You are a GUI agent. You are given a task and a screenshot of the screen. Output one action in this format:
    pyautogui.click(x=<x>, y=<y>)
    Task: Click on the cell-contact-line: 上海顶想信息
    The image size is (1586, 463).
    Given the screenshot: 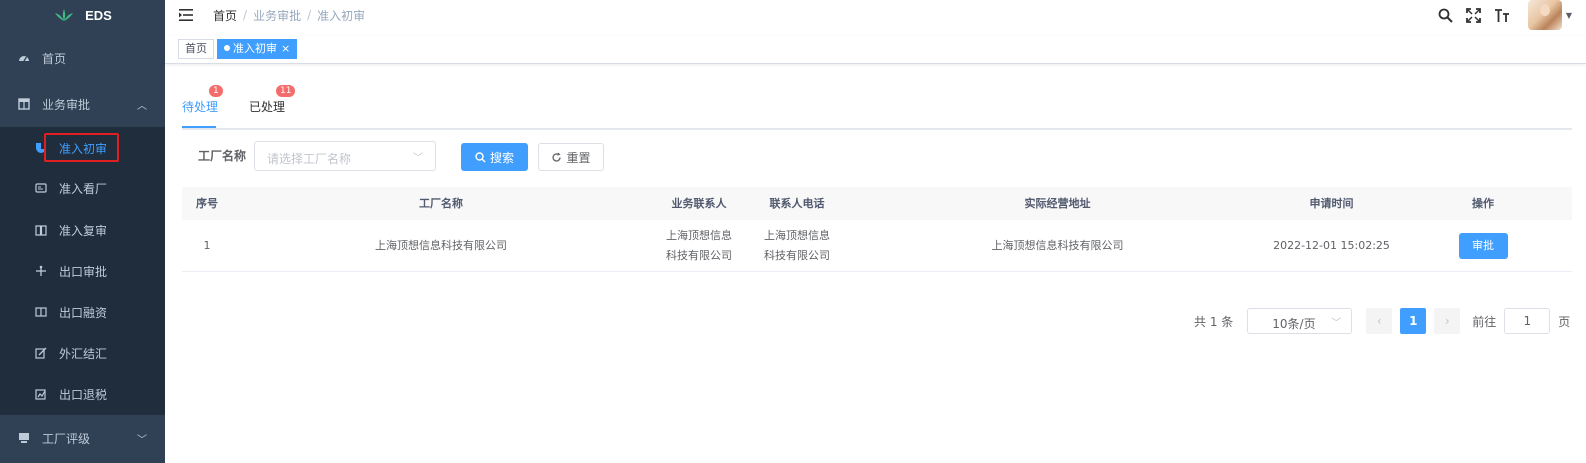 What is the action you would take?
    pyautogui.click(x=699, y=235)
    